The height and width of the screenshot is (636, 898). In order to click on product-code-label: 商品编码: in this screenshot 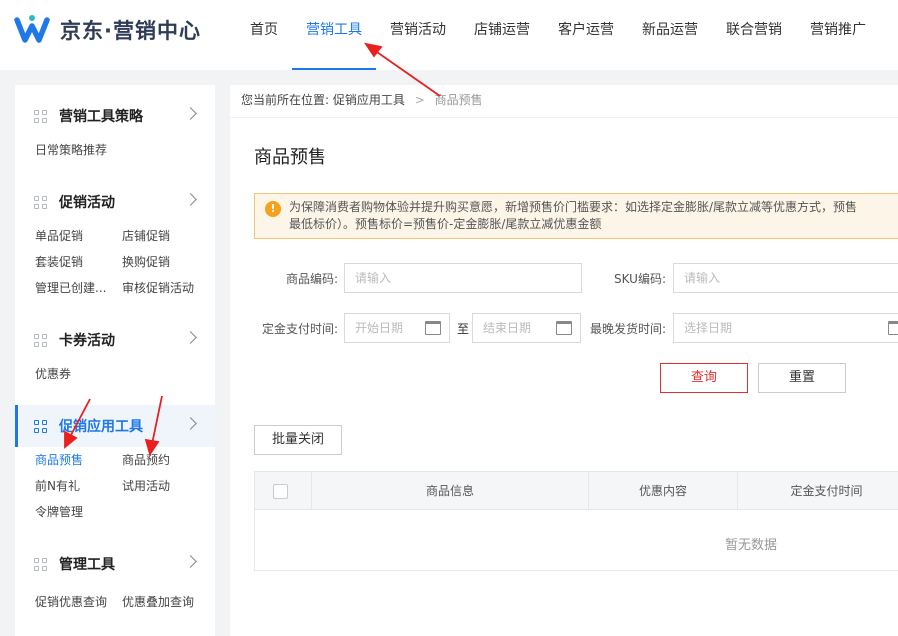, I will do `click(311, 279)`.